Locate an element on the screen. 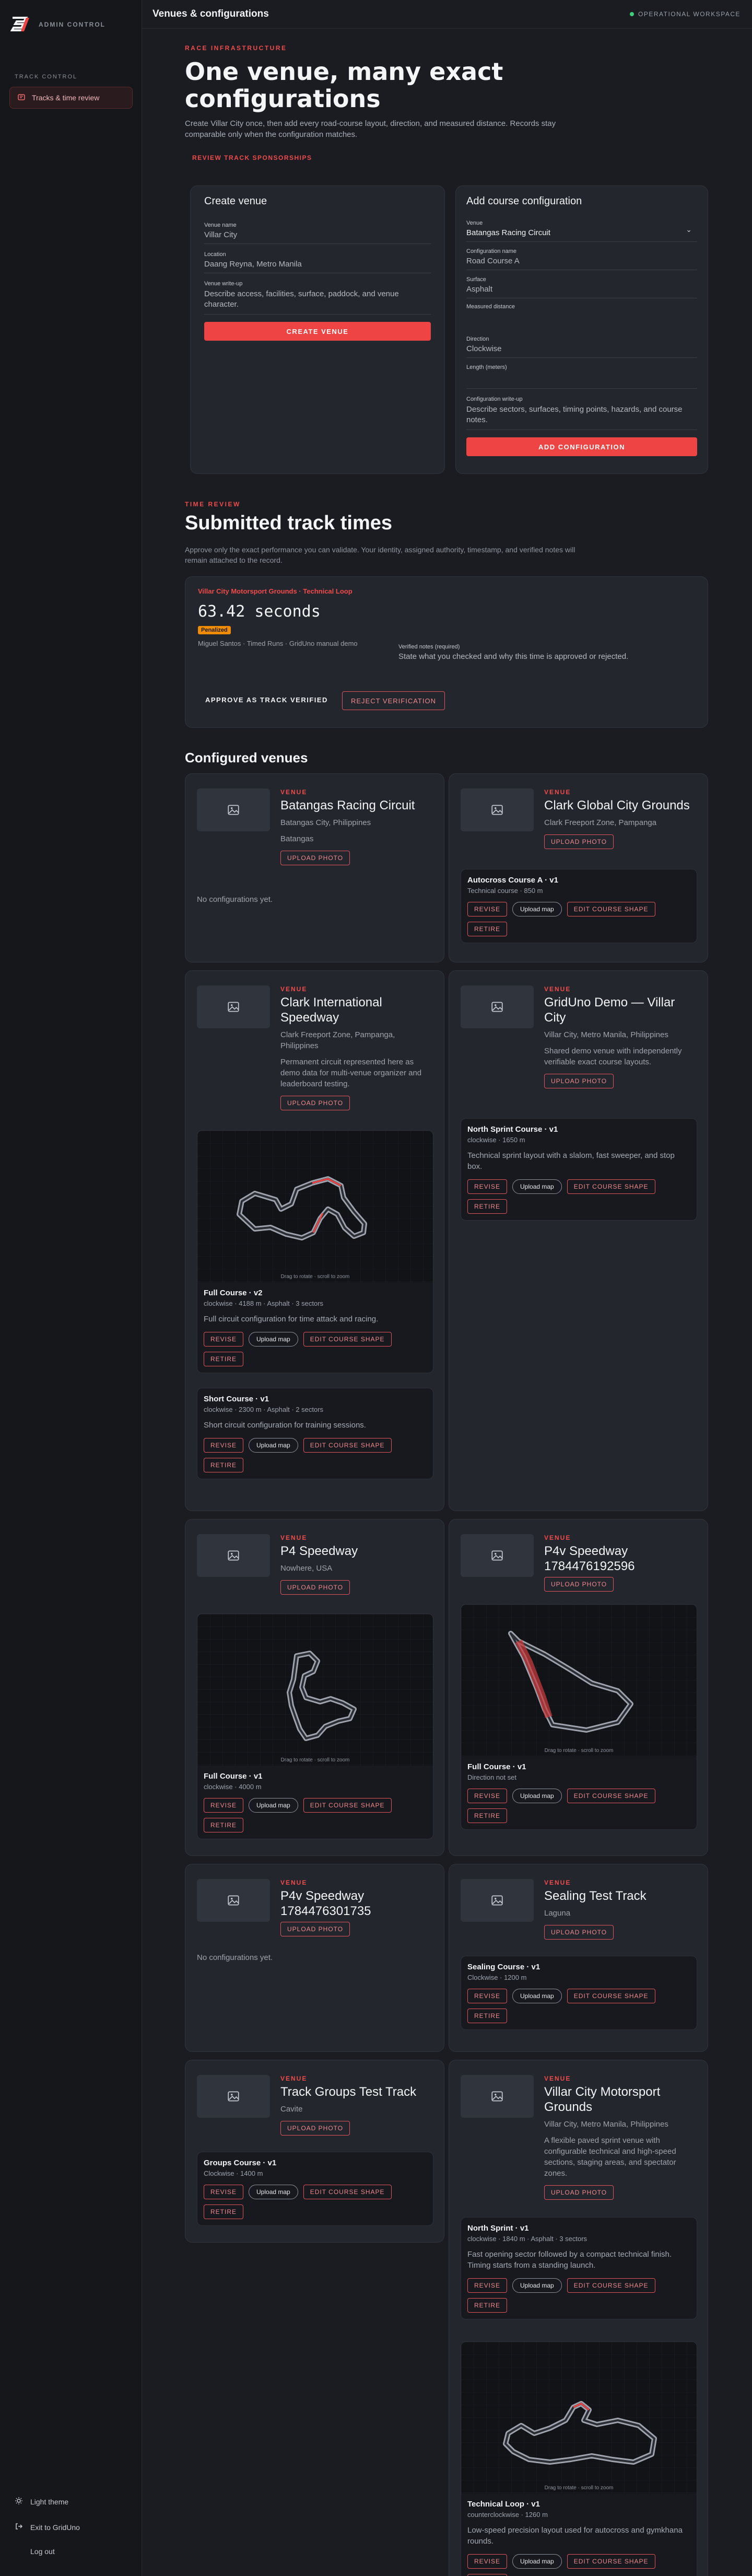 The width and height of the screenshot is (752, 2576). reject-button: REJECT VERIFICATION is located at coordinates (393, 700).